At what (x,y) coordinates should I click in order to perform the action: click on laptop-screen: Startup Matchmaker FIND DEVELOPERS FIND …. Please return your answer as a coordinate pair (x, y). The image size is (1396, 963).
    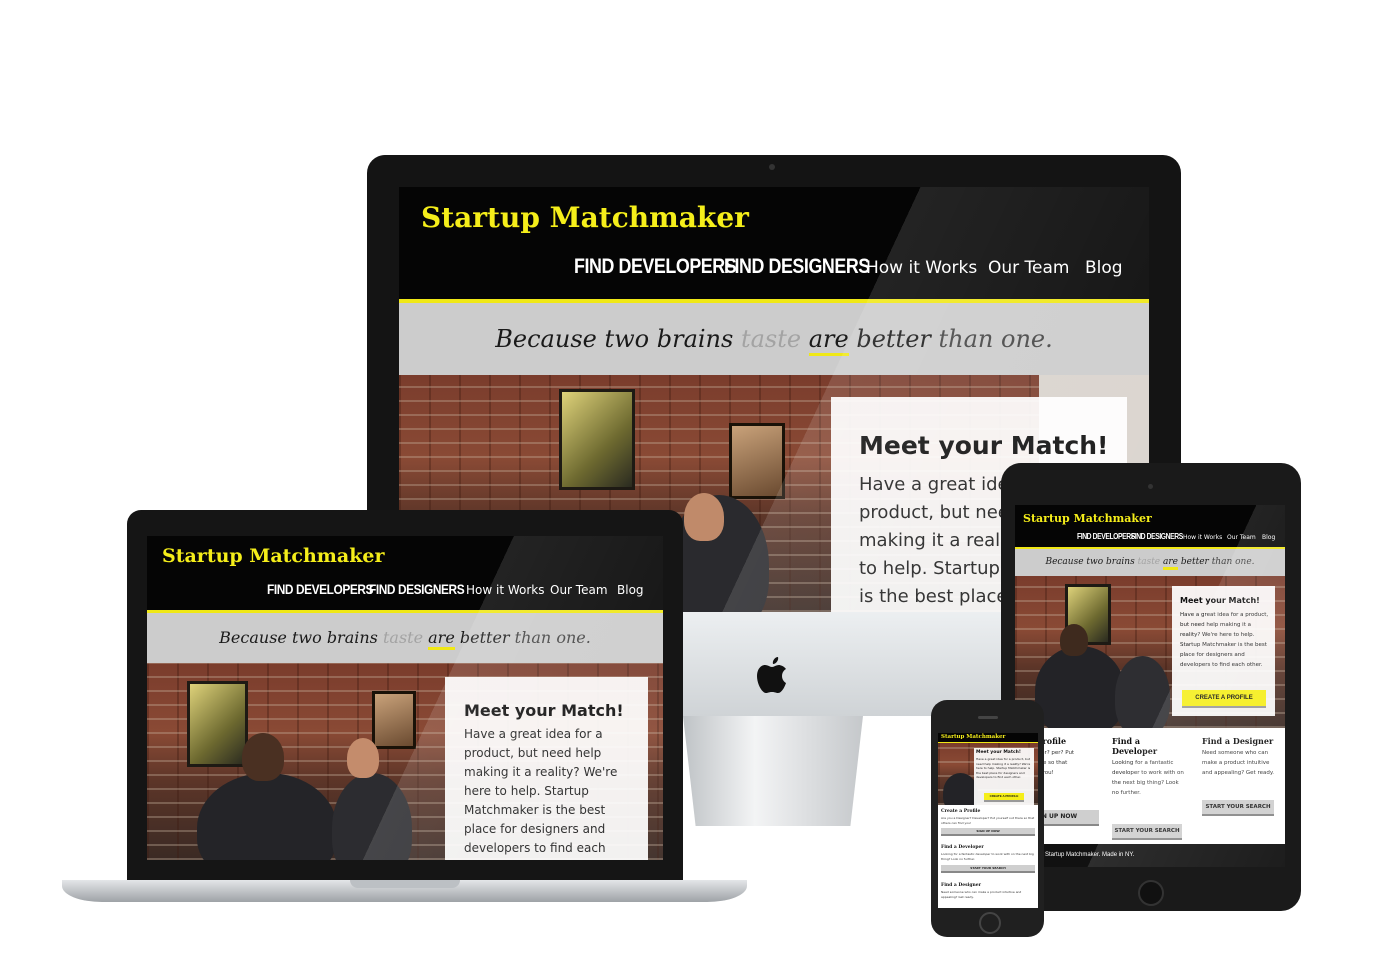
    Looking at the image, I should click on (405, 698).